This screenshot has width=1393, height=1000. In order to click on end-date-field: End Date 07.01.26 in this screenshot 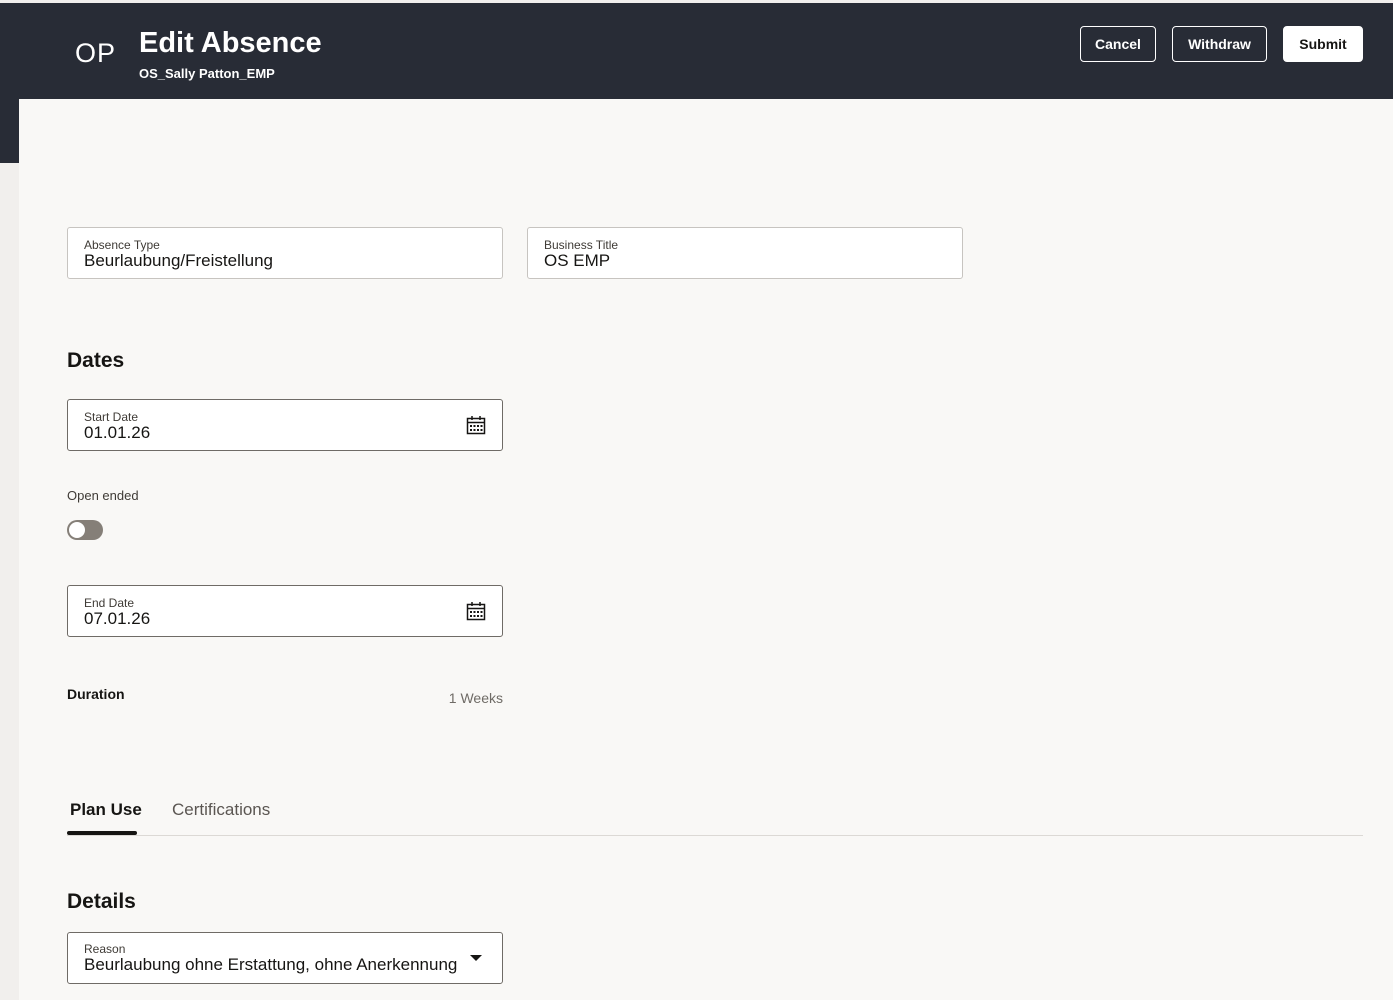, I will do `click(285, 611)`.